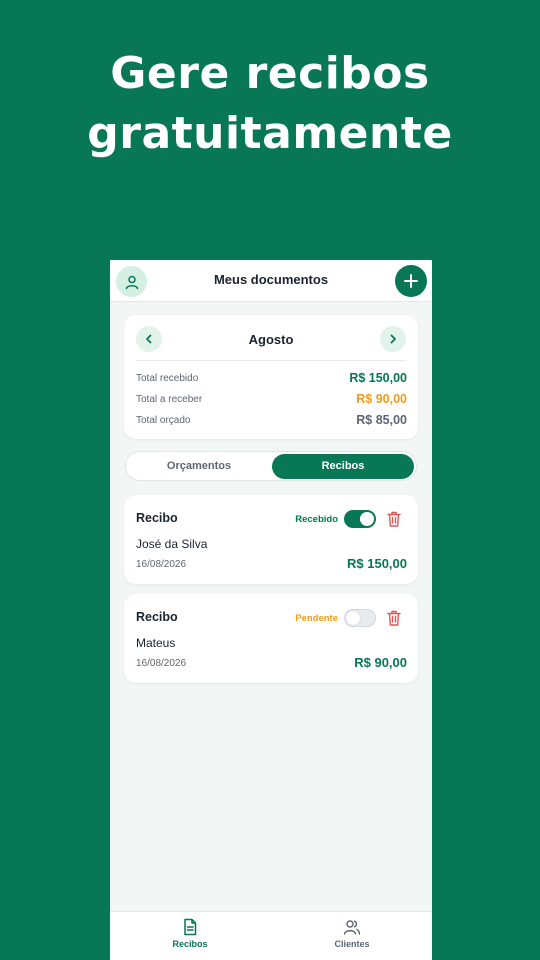 Image resolution: width=540 pixels, height=960 pixels. What do you see at coordinates (190, 944) in the screenshot?
I see `nav-label: Recibos` at bounding box center [190, 944].